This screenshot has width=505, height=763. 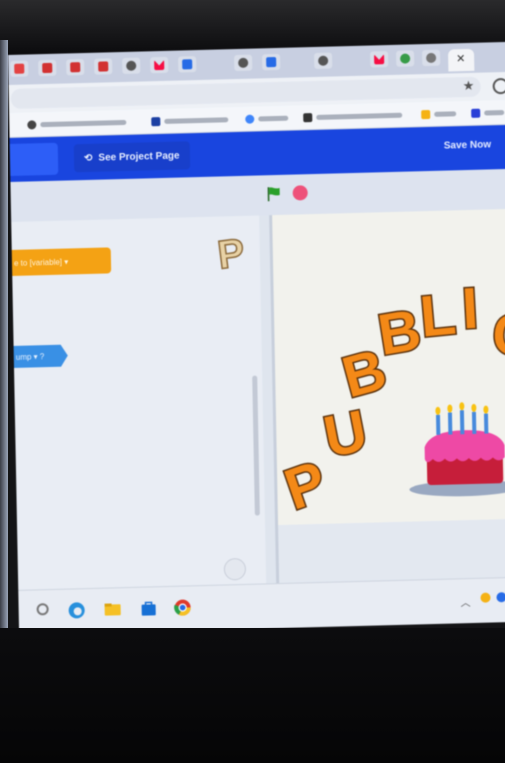 What do you see at coordinates (112, 609) in the screenshot?
I see `file-explorer-icon` at bounding box center [112, 609].